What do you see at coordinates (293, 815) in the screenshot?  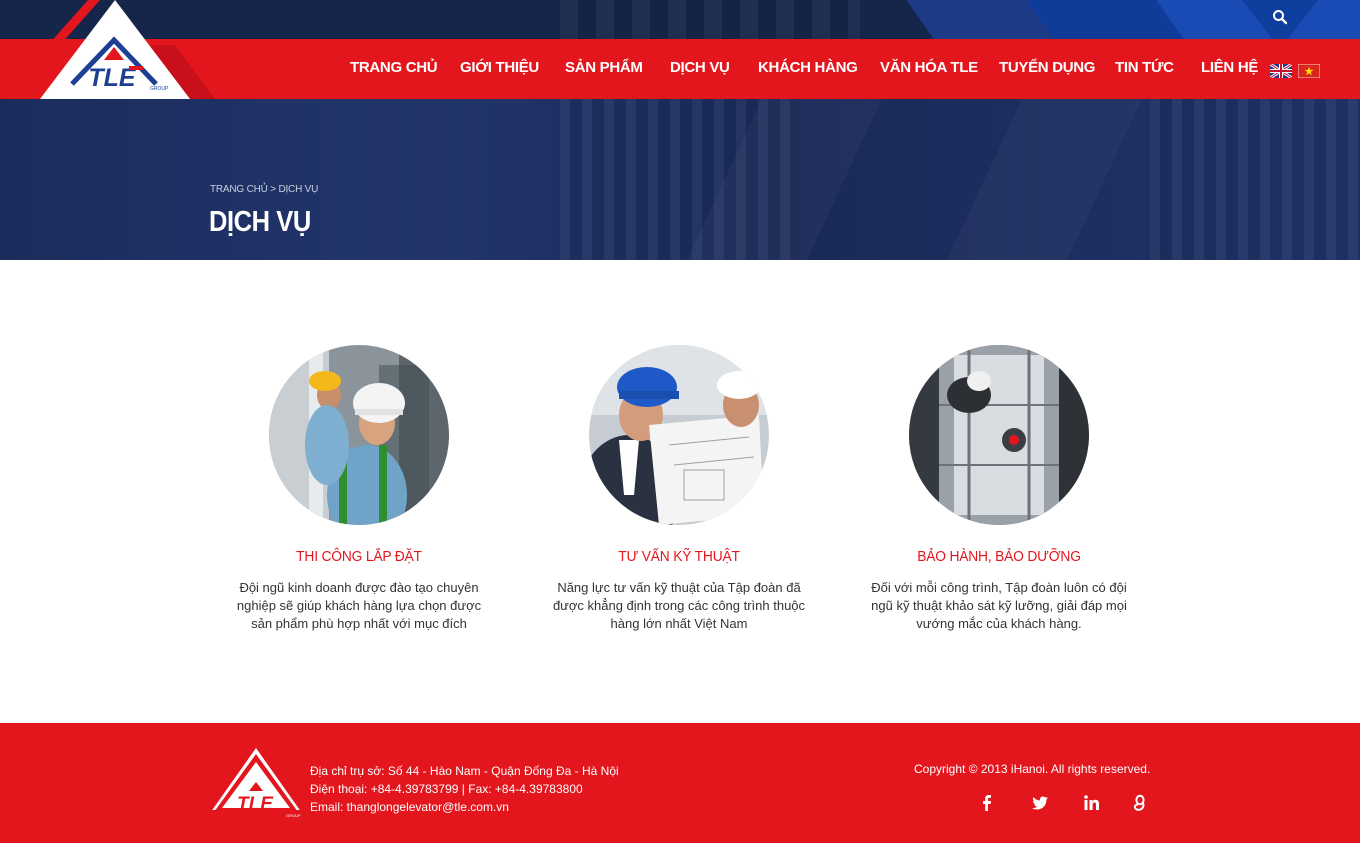 I see `footer-logo-sub: GROUP` at bounding box center [293, 815].